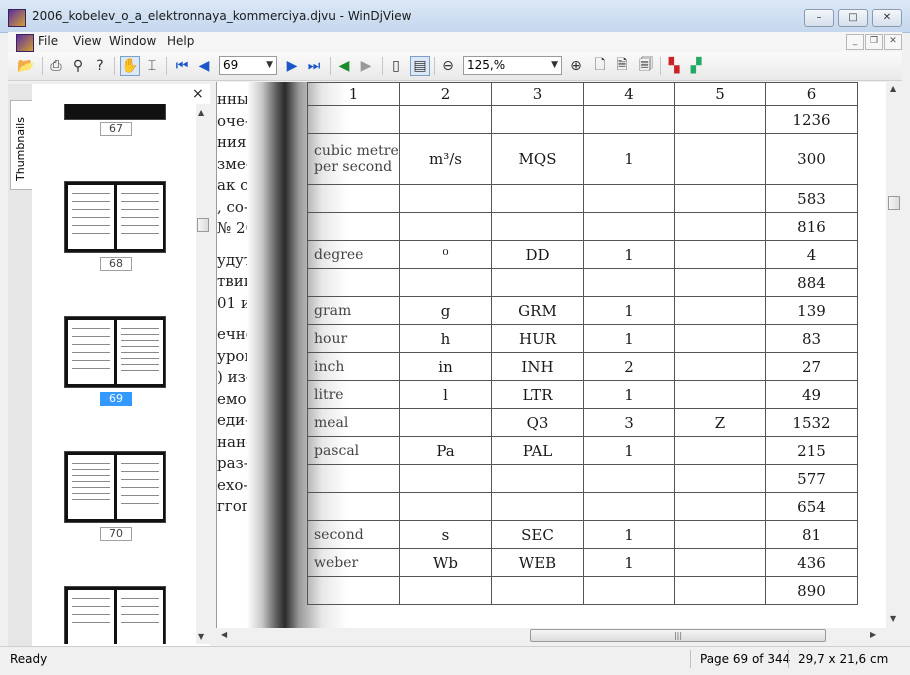 The height and width of the screenshot is (675, 910). Describe the element at coordinates (678, 635) in the screenshot. I see `scrollbar-thumb: |||` at that location.